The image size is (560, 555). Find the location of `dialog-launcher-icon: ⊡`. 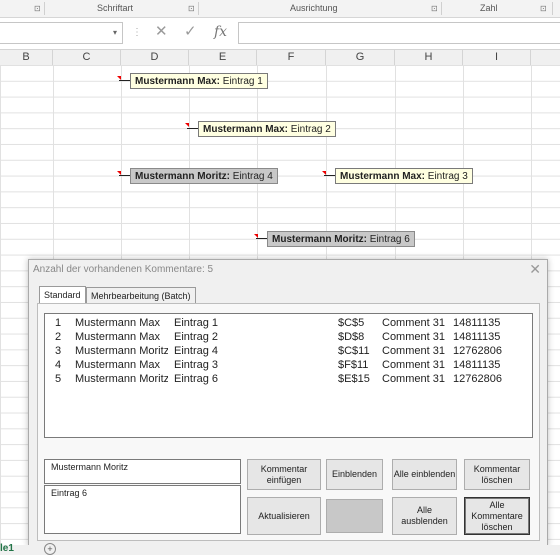

dialog-launcher-icon: ⊡ is located at coordinates (37, 8).